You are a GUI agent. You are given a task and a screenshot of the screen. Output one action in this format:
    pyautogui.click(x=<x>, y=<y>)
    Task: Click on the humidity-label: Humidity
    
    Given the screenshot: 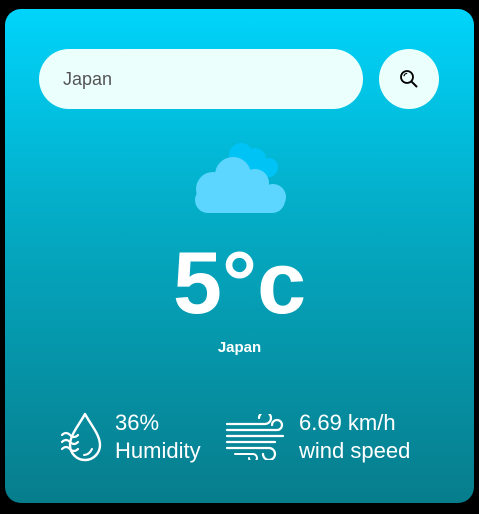 What is the action you would take?
    pyautogui.click(x=158, y=450)
    